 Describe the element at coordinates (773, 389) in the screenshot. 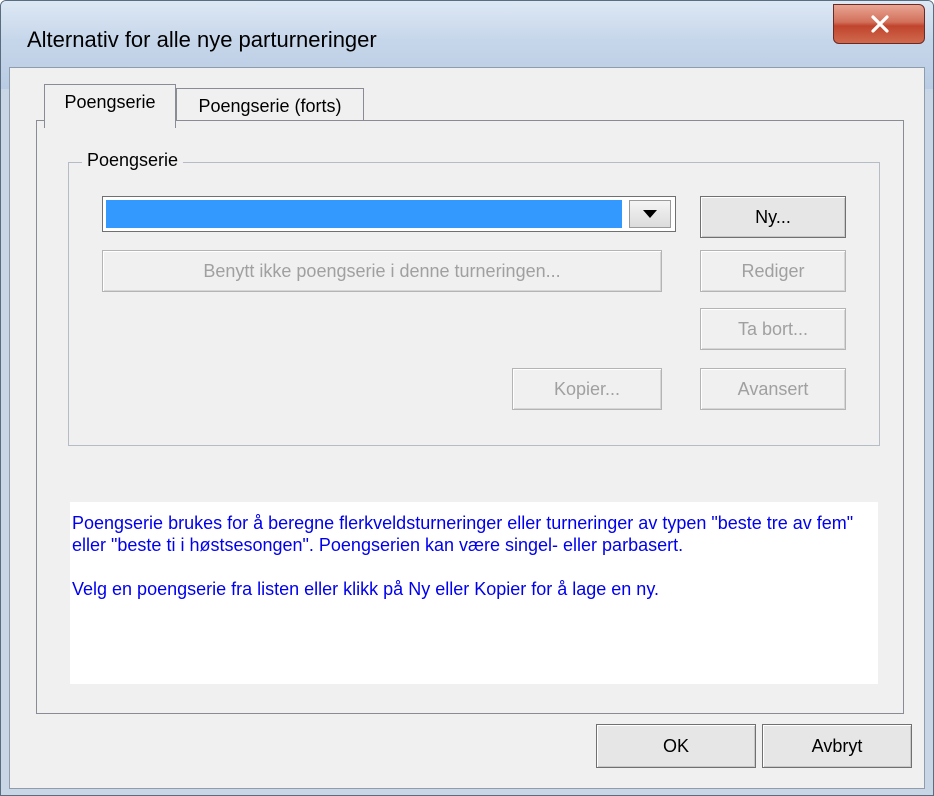

I see `advanced-button: Avansert` at that location.